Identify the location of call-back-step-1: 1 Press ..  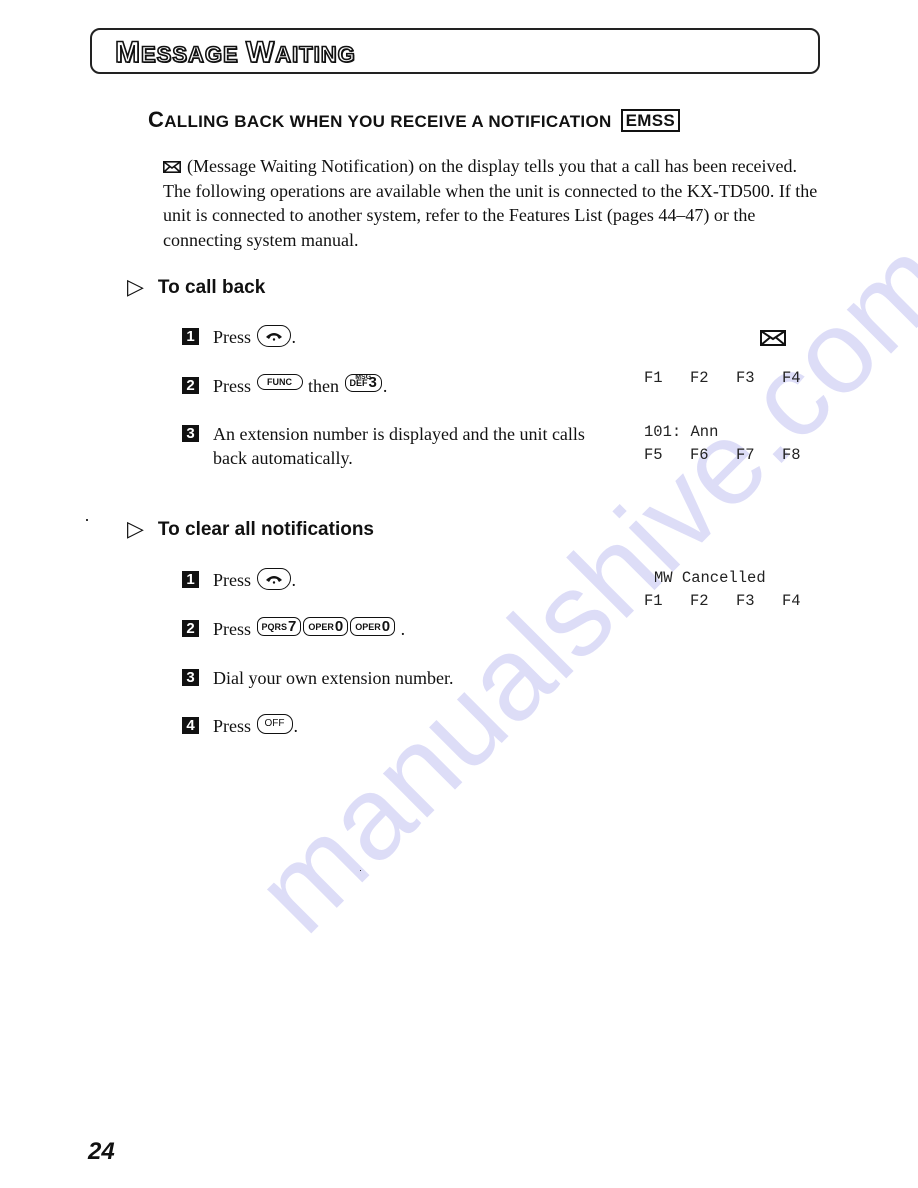
(239, 337).